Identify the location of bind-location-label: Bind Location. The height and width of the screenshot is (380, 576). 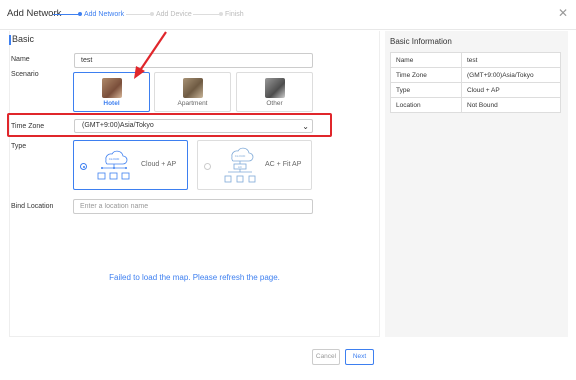
(32, 206).